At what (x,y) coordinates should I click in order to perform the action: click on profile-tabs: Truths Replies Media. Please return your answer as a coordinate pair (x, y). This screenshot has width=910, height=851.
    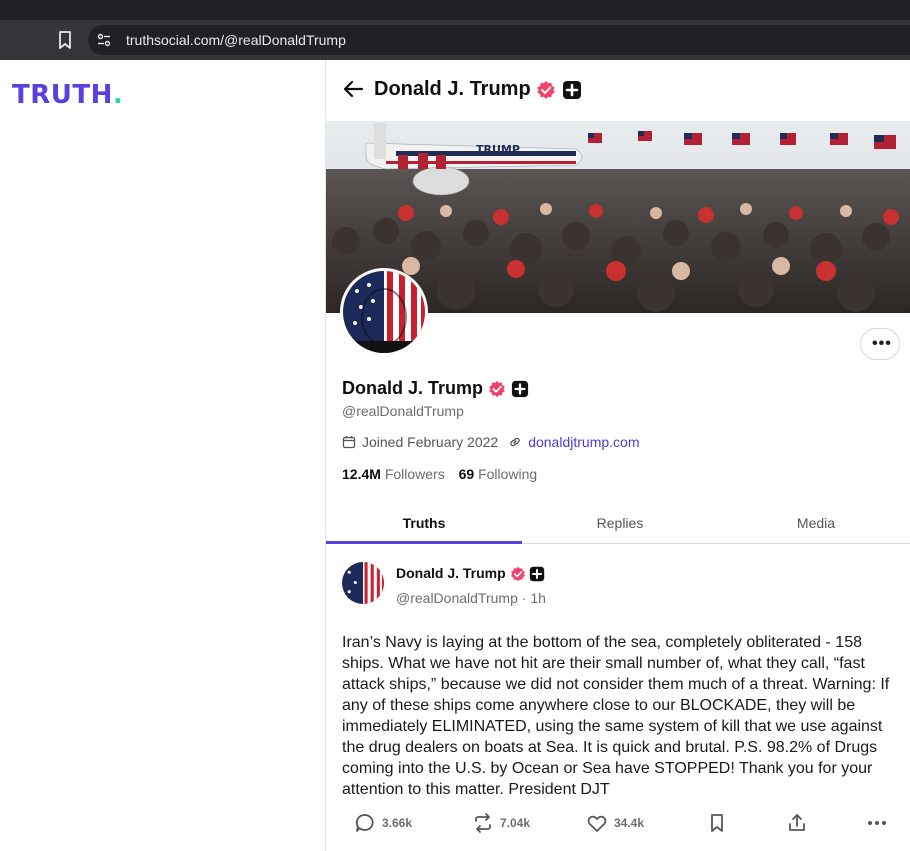
    Looking at the image, I should click on (618, 525).